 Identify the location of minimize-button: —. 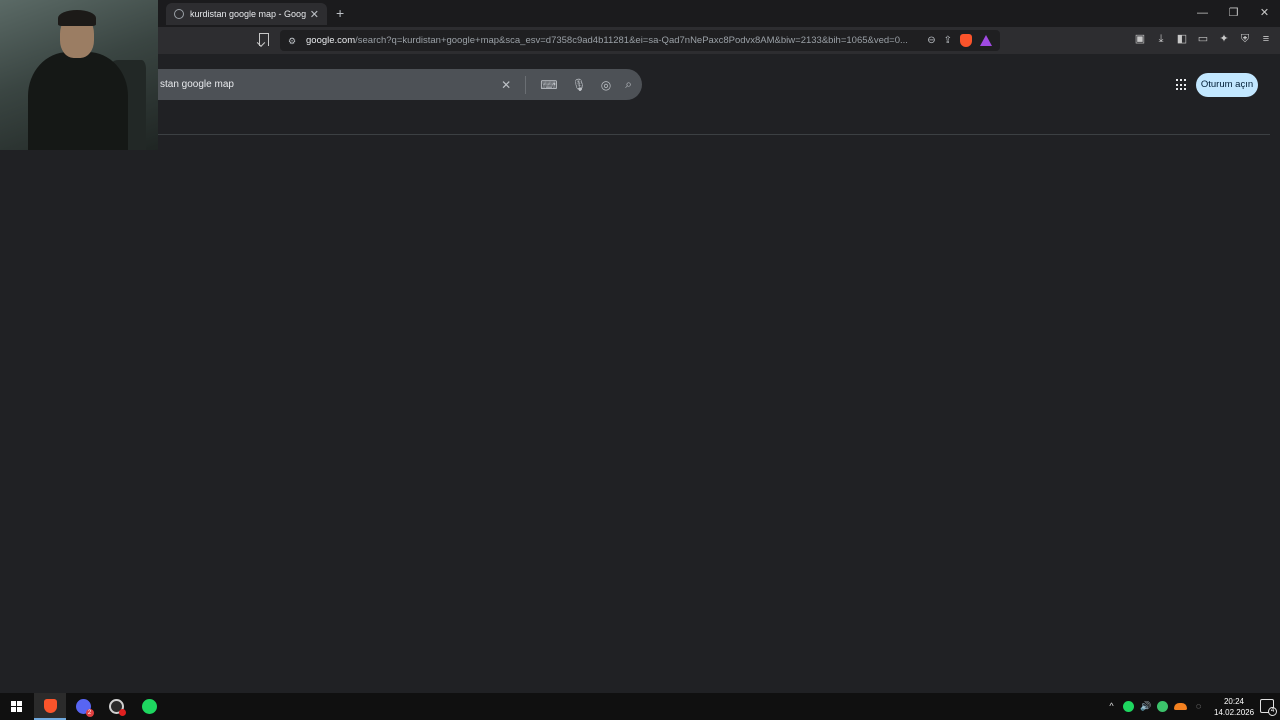
(1202, 13).